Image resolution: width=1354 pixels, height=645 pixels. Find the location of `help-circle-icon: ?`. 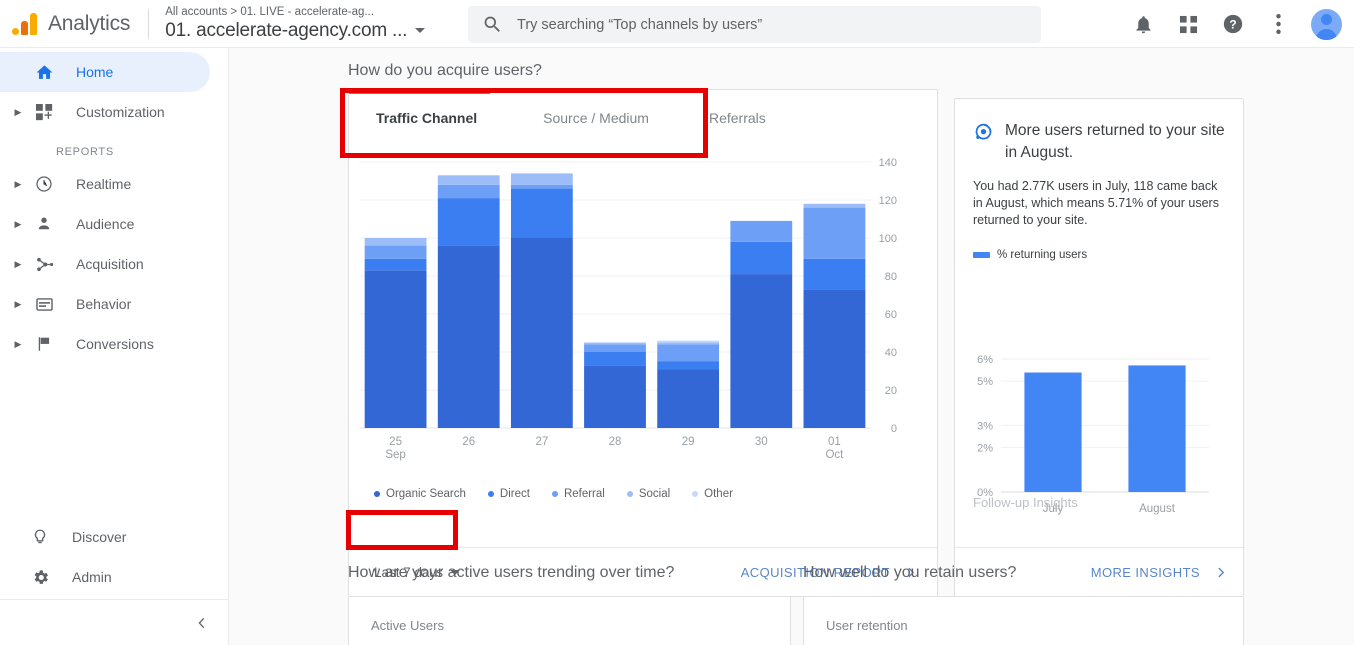

help-circle-icon: ? is located at coordinates (1233, 24).